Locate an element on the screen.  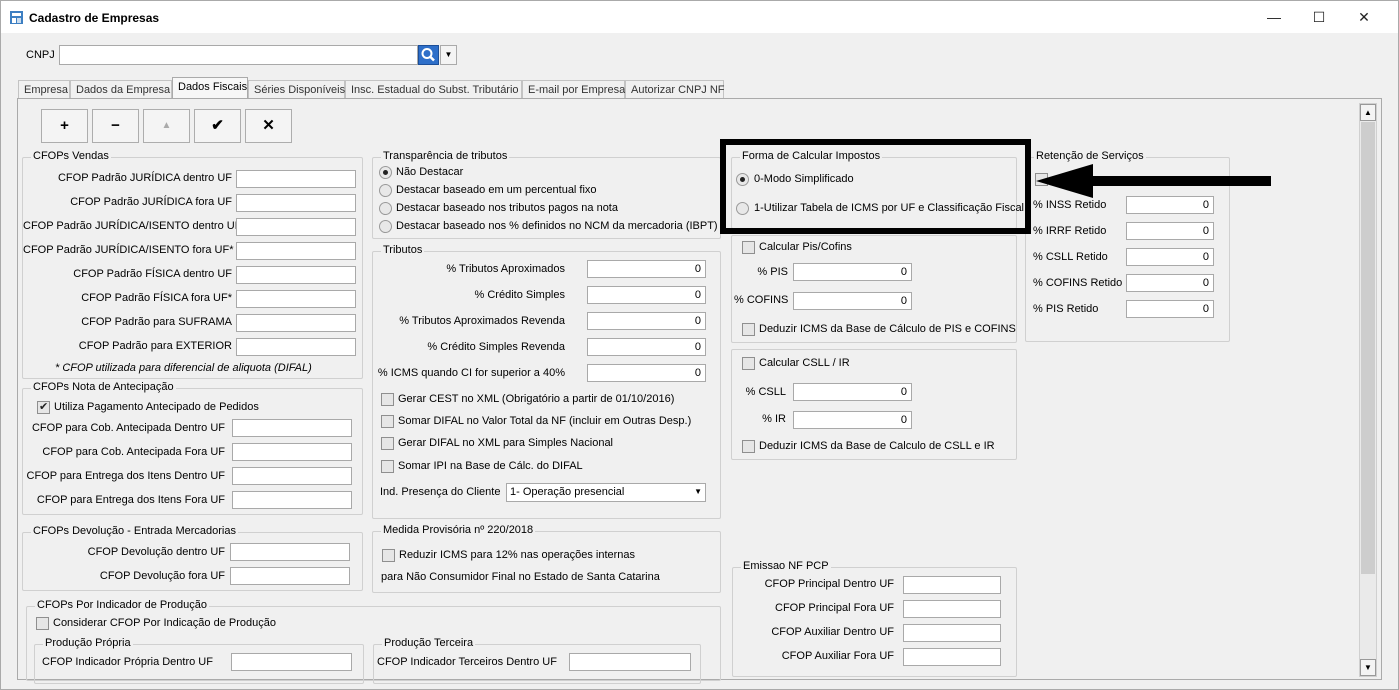
group-title: Produção Terceira is located at coordinates (429, 643).